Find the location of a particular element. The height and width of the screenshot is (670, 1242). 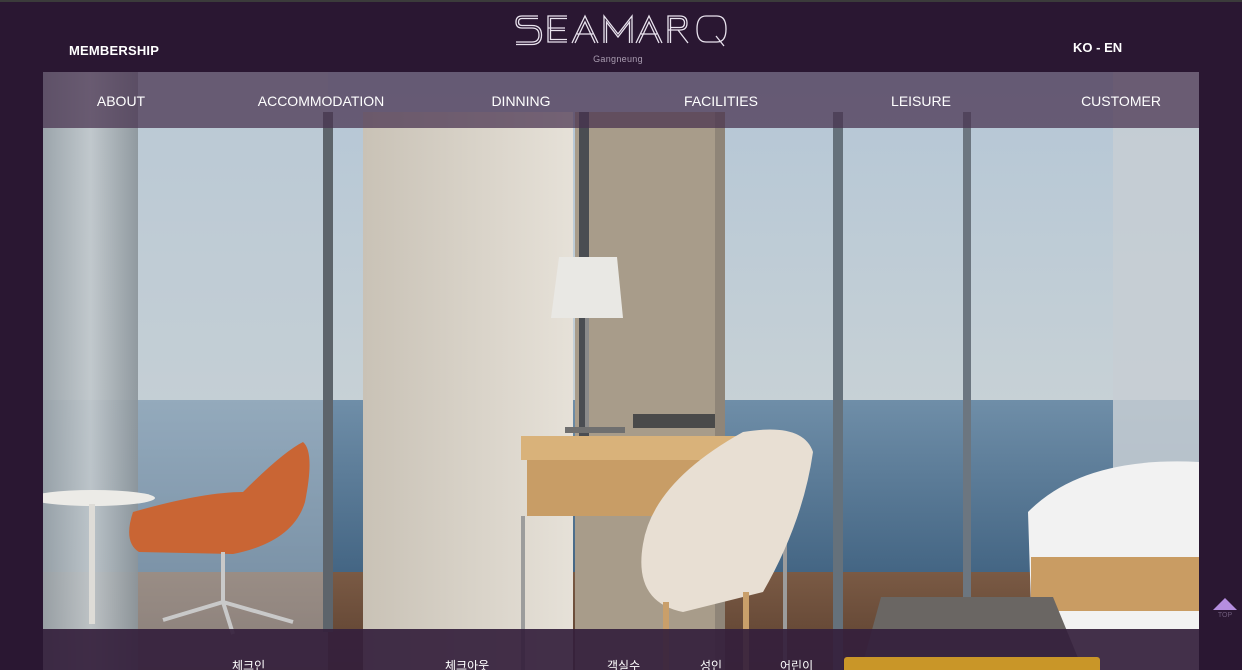

booking-bar: 체크인 체크아웃 객실수 성인 어린이 is located at coordinates (621, 649).